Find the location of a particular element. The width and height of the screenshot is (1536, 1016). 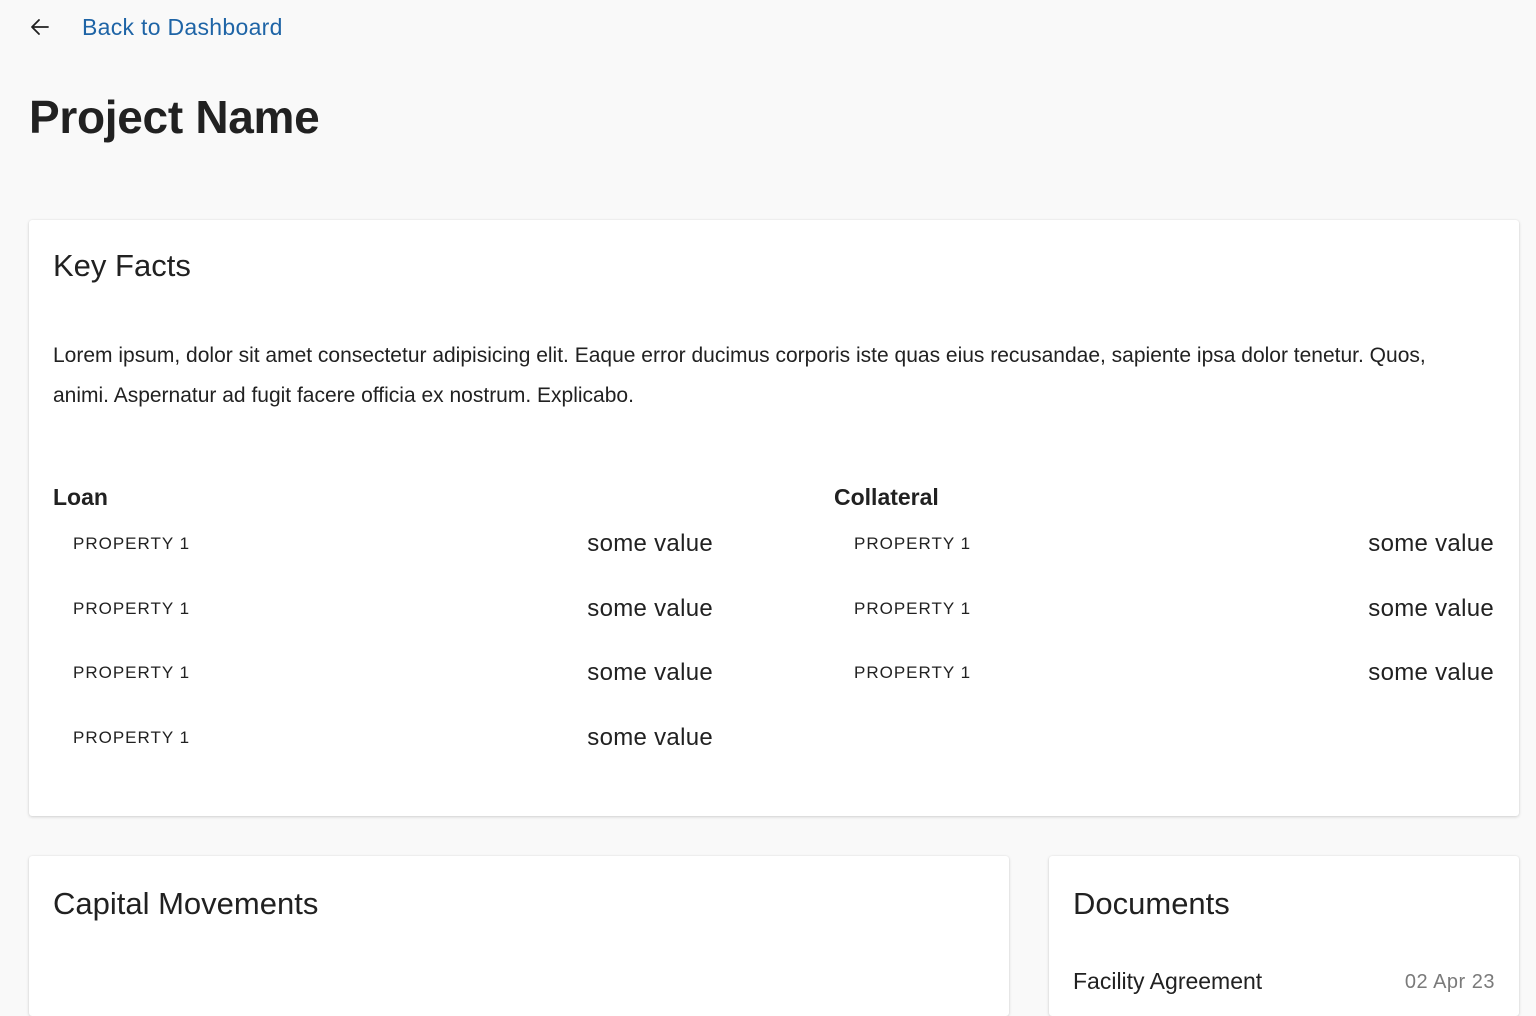

documents-title: Documents is located at coordinates (1151, 903).